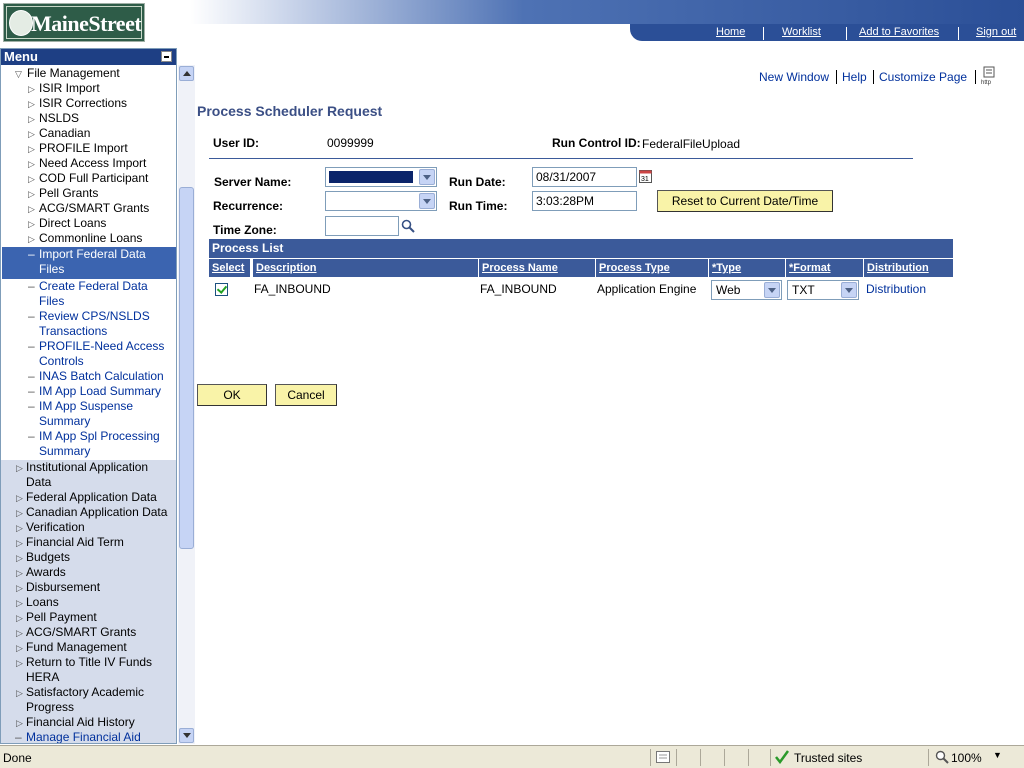  I want to click on customize-page-link: Customize Page, so click(923, 77).